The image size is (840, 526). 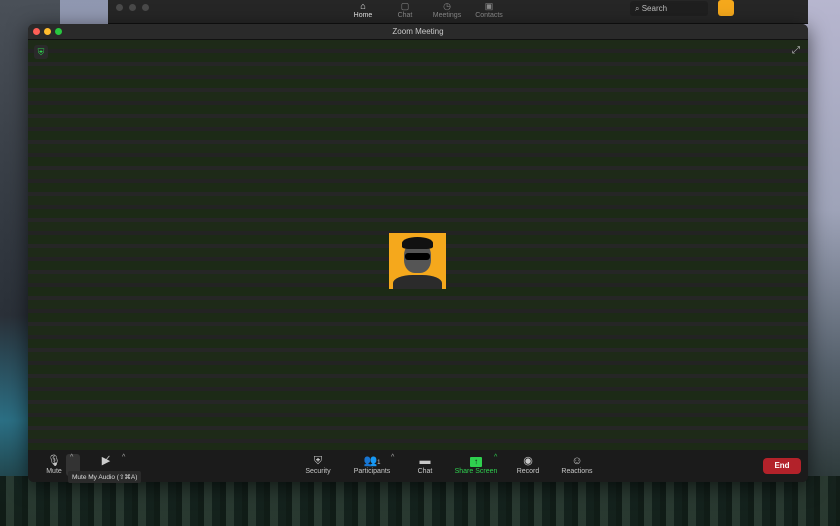 I want to click on reactions-button: ☺ Reactions, so click(x=577, y=464).